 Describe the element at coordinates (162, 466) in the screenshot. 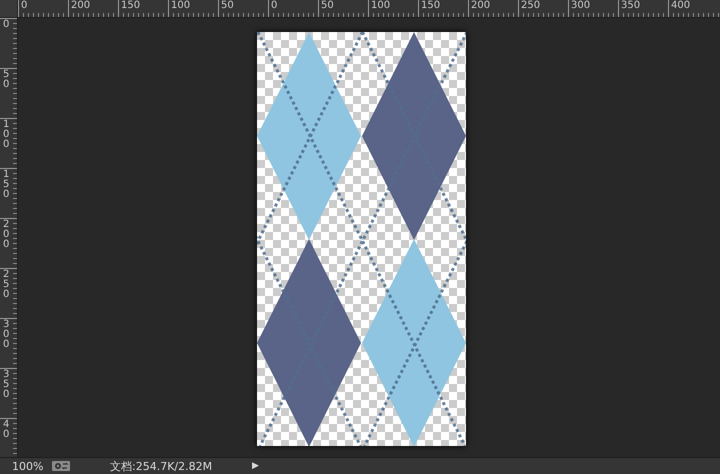

I see `document-size: 文档:254.7K/2.82M` at that location.